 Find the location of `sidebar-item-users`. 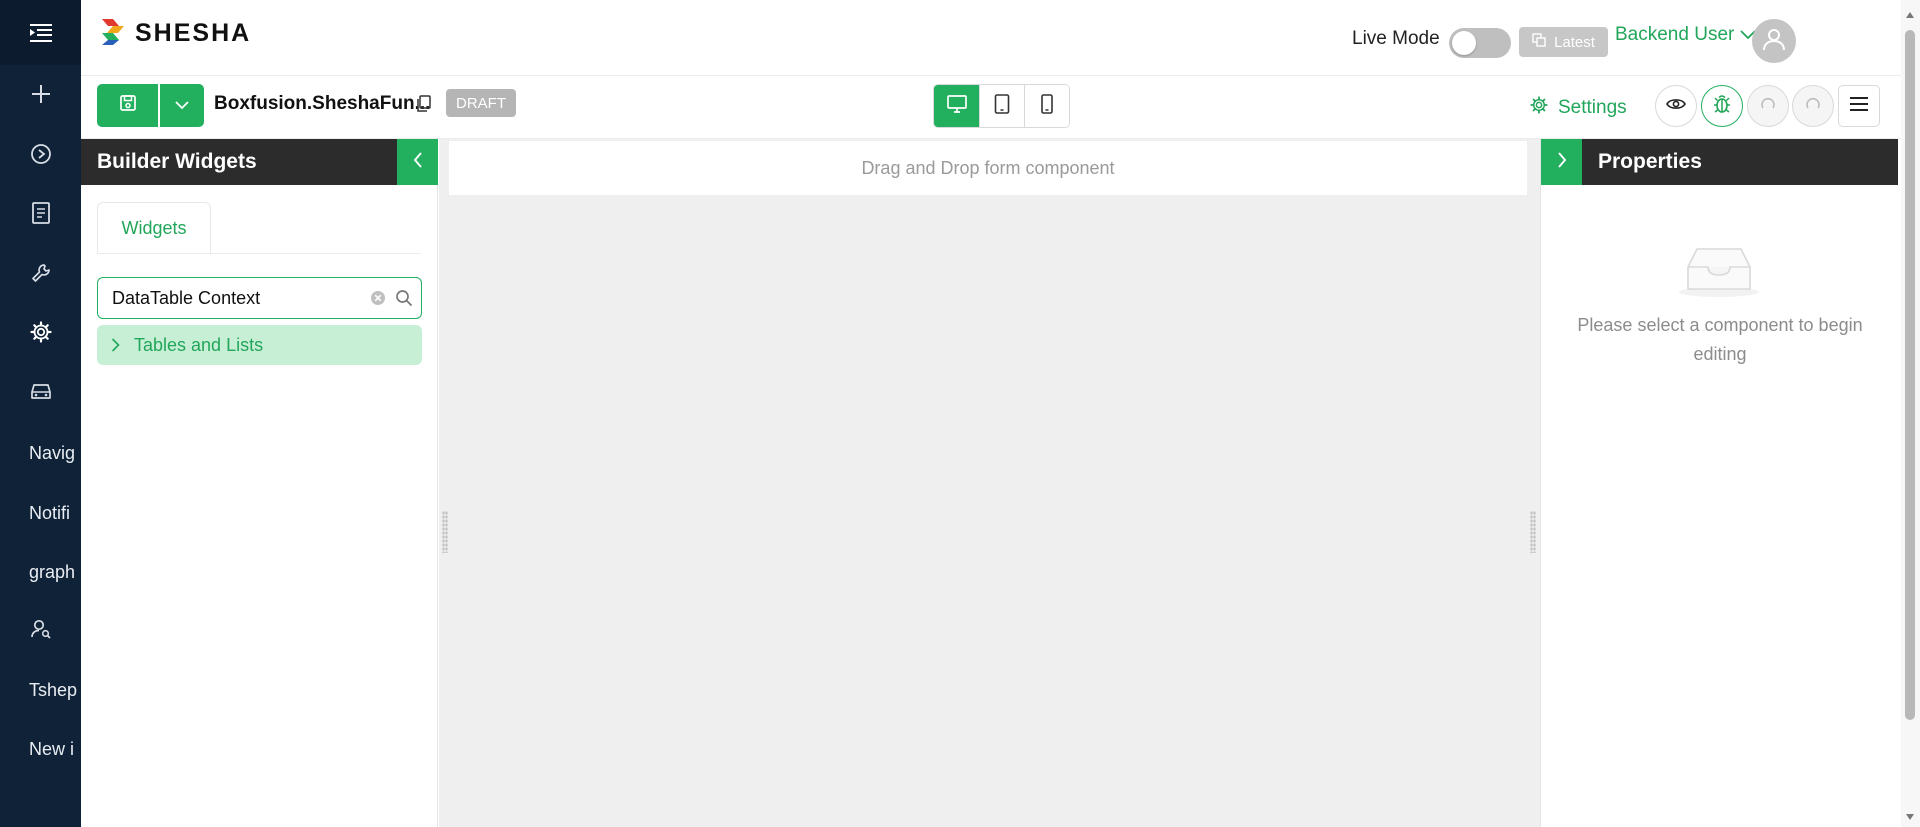

sidebar-item-users is located at coordinates (40, 631).